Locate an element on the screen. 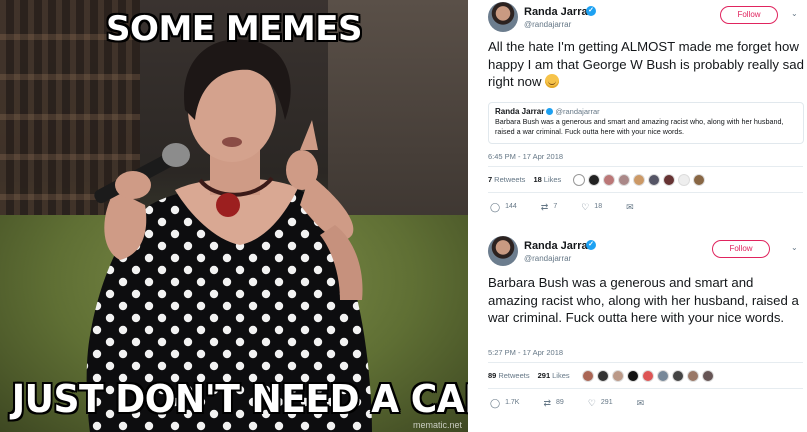 The width and height of the screenshot is (807, 432). tweet-actions: ◯ 1.7K ⇄ 89 ♡ 291 ✉ is located at coordinates (581, 403).